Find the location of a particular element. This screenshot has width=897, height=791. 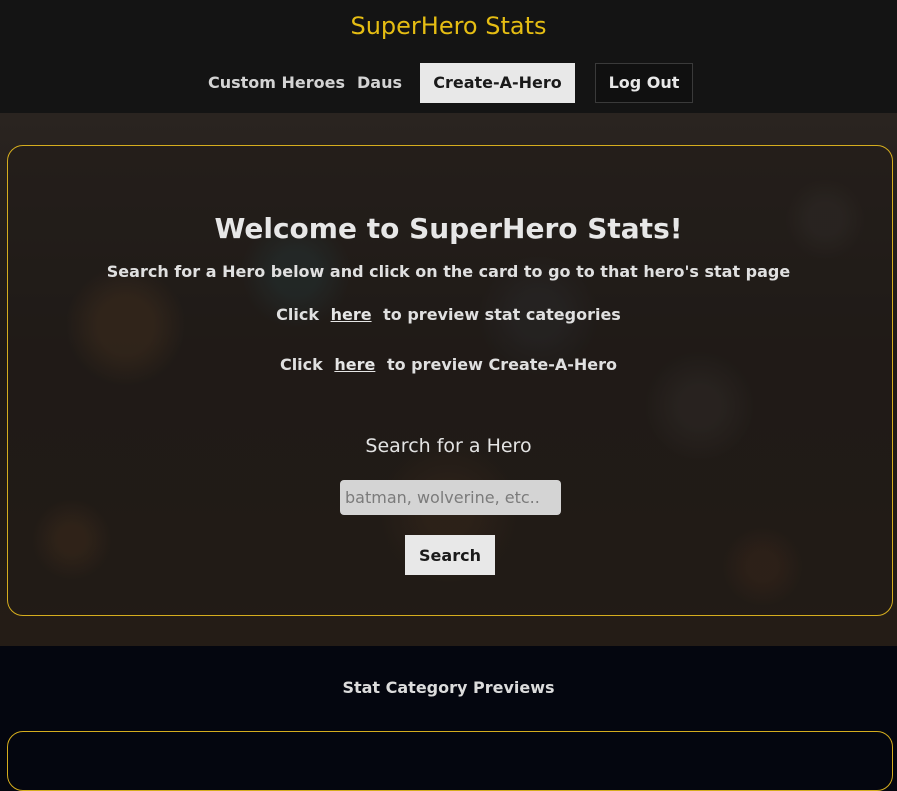

search-label: Search for a Hero is located at coordinates (448, 446).